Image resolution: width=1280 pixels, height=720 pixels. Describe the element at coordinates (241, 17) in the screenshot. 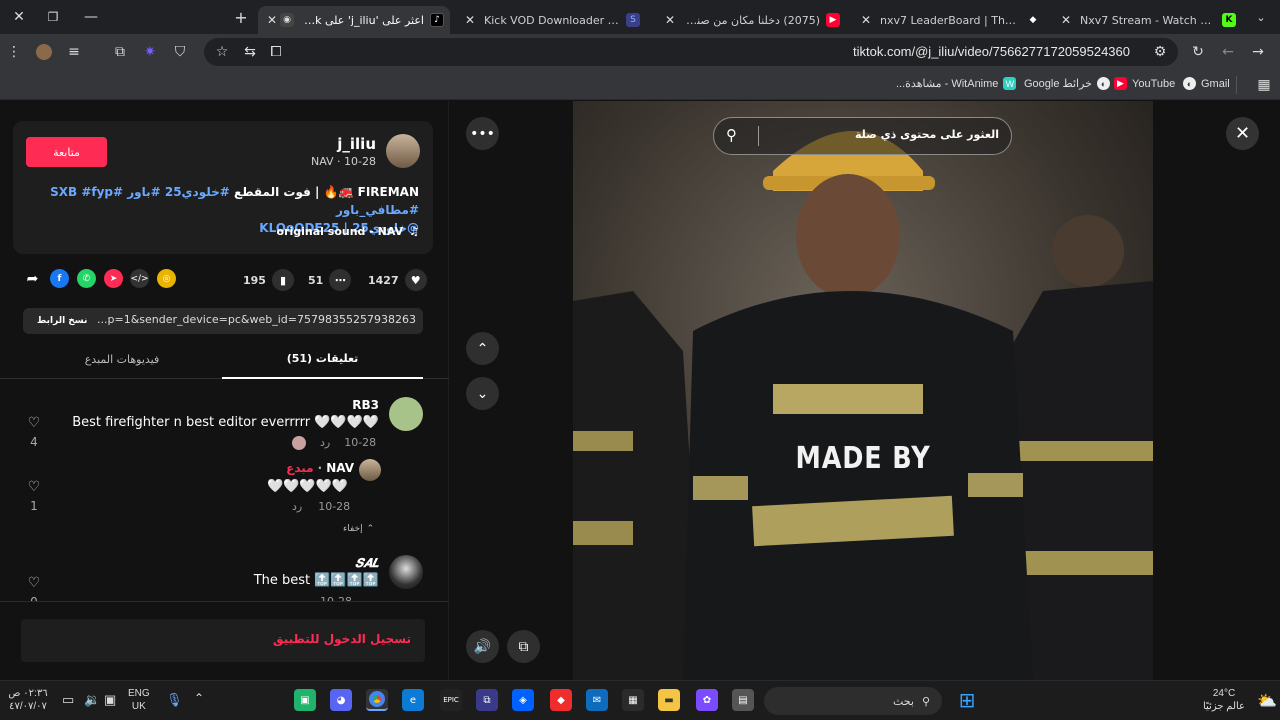

I see `new-tab-button: +` at that location.